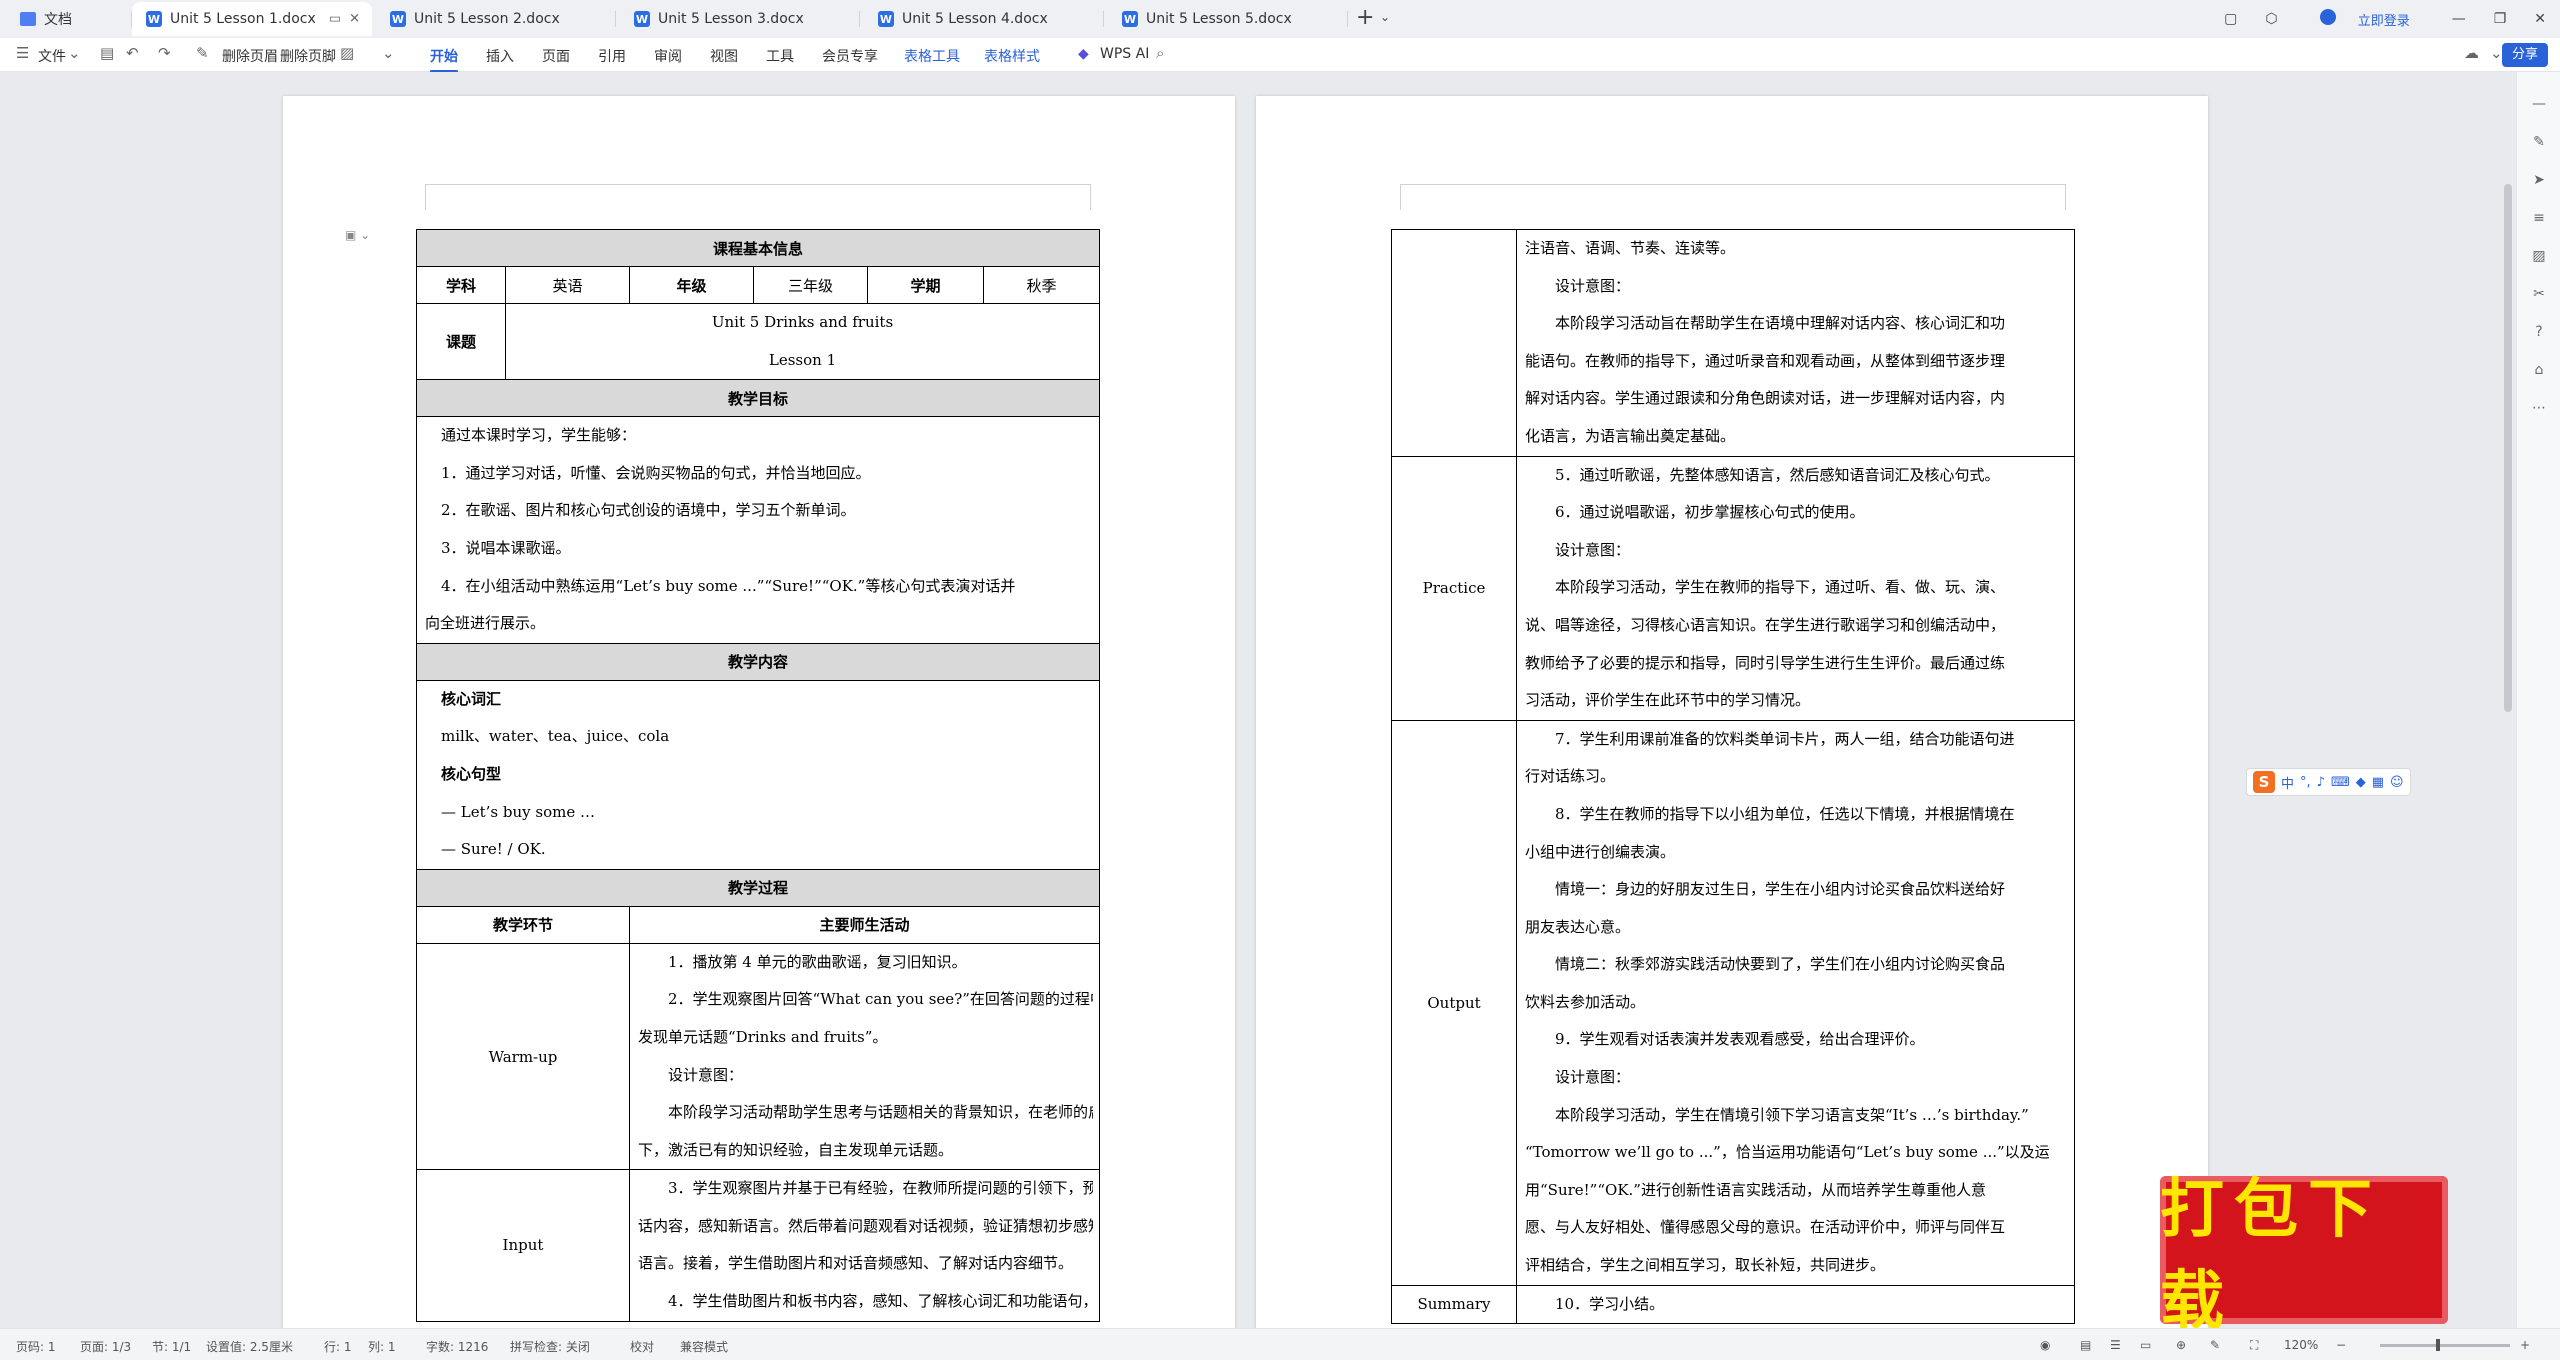 This screenshot has width=2560, height=1360. Describe the element at coordinates (2340, 782) in the screenshot. I see `keyboard-icon: ⌨` at that location.